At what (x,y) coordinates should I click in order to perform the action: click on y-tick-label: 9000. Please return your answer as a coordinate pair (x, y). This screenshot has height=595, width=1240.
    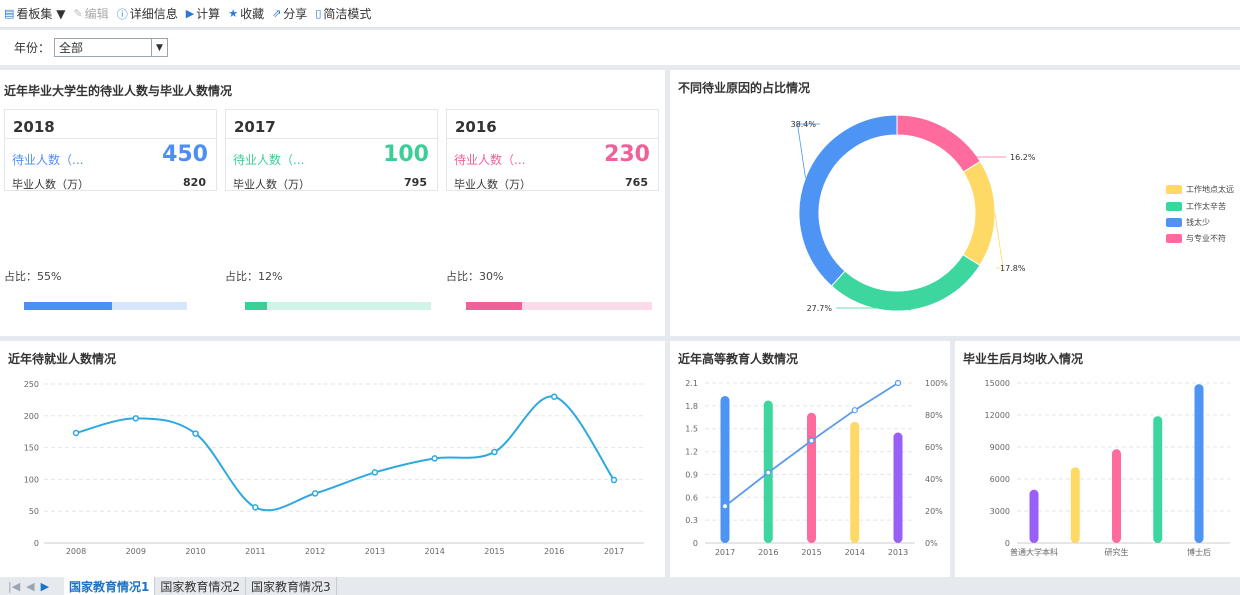
    Looking at the image, I should click on (1000, 447).